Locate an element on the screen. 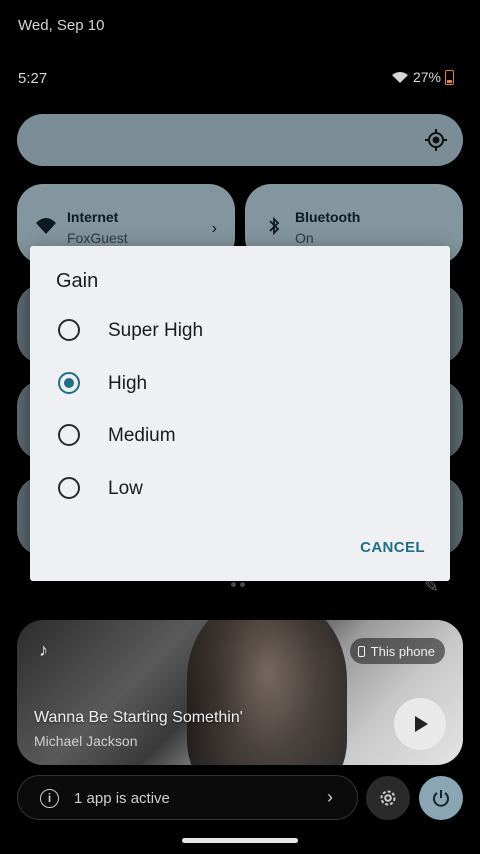 This screenshot has height=854, width=480. brightness-icon is located at coordinates (436, 140).